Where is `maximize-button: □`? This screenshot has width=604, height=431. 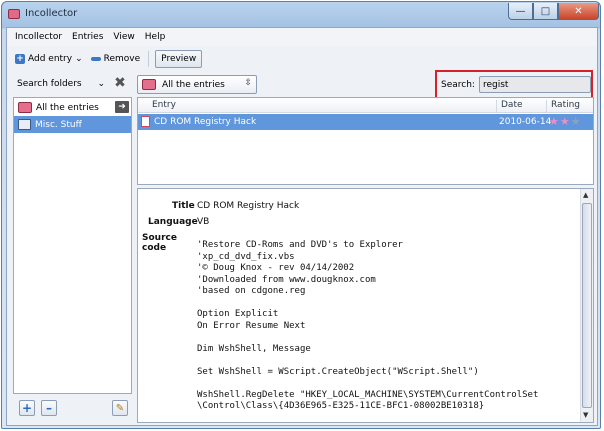
maximize-button: □ is located at coordinates (545, 11).